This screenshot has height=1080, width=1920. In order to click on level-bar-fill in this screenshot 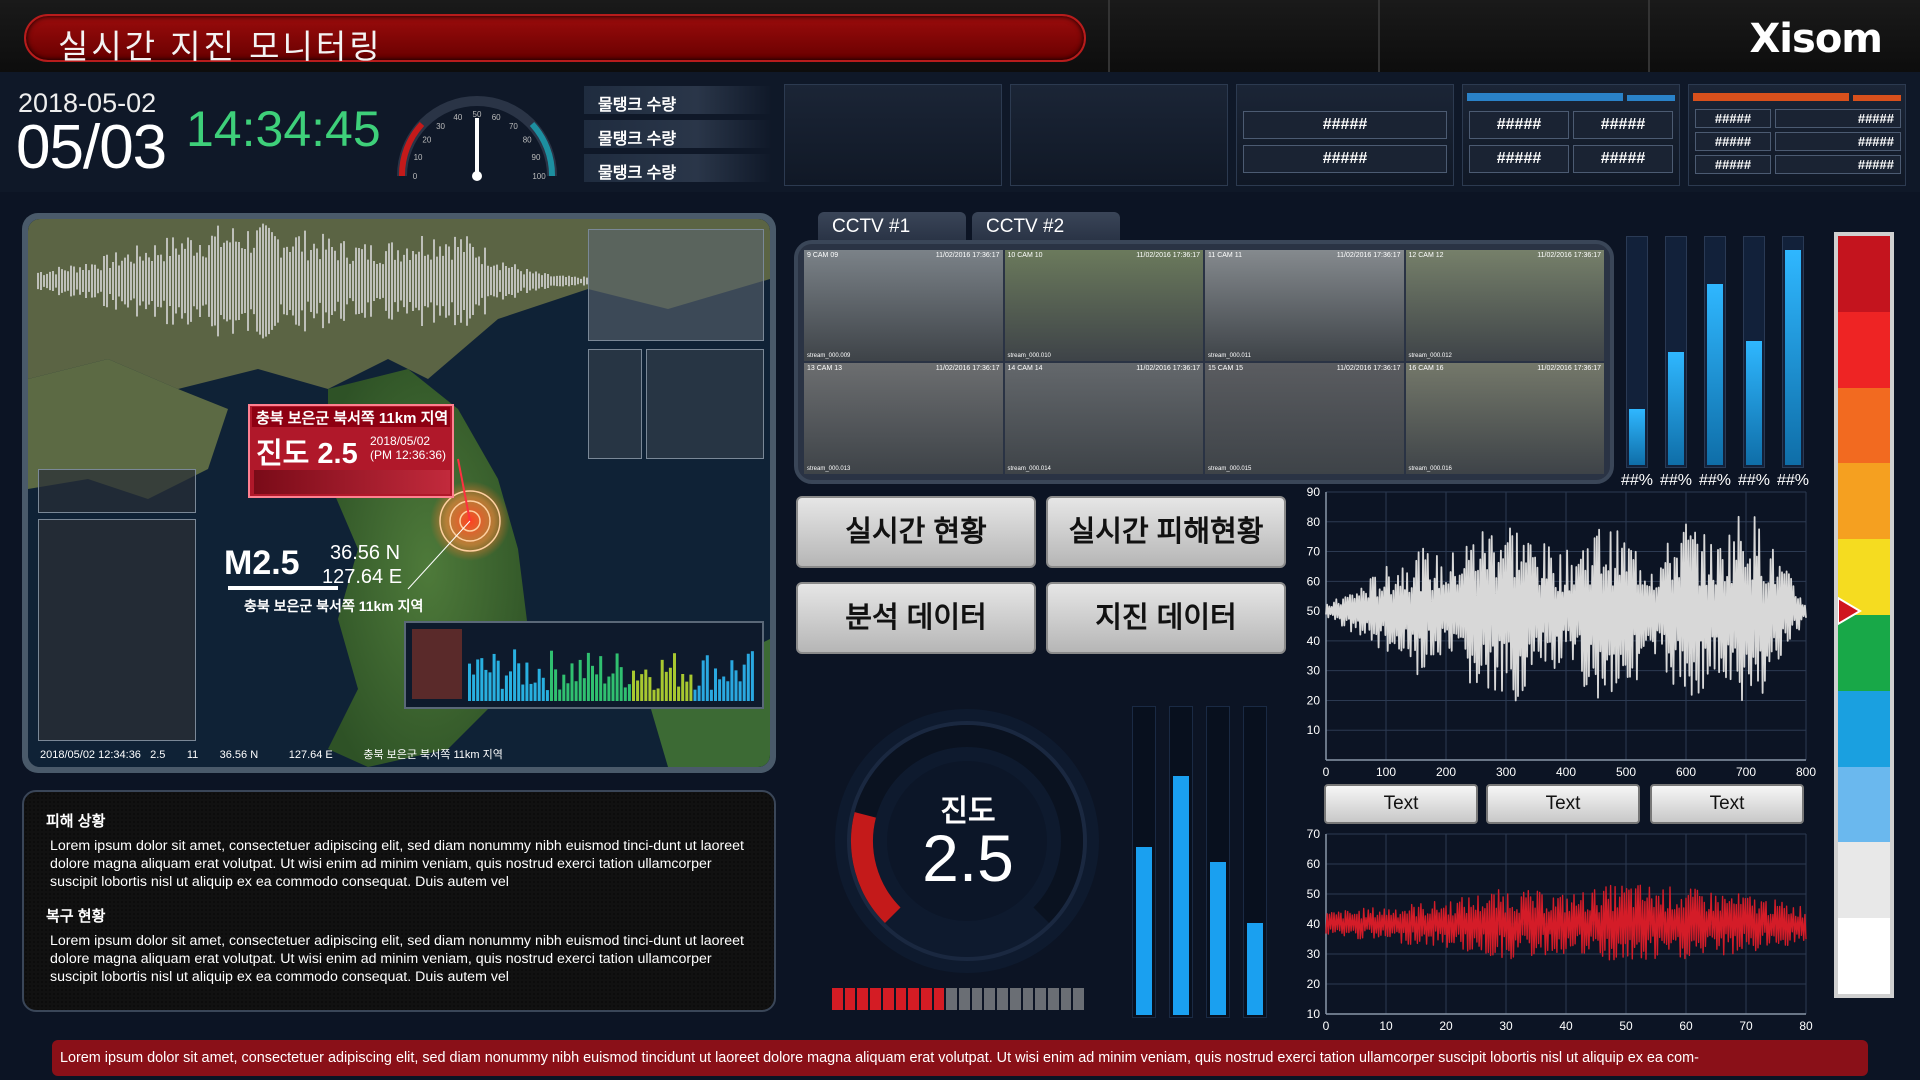, I will do `click(1754, 402)`.